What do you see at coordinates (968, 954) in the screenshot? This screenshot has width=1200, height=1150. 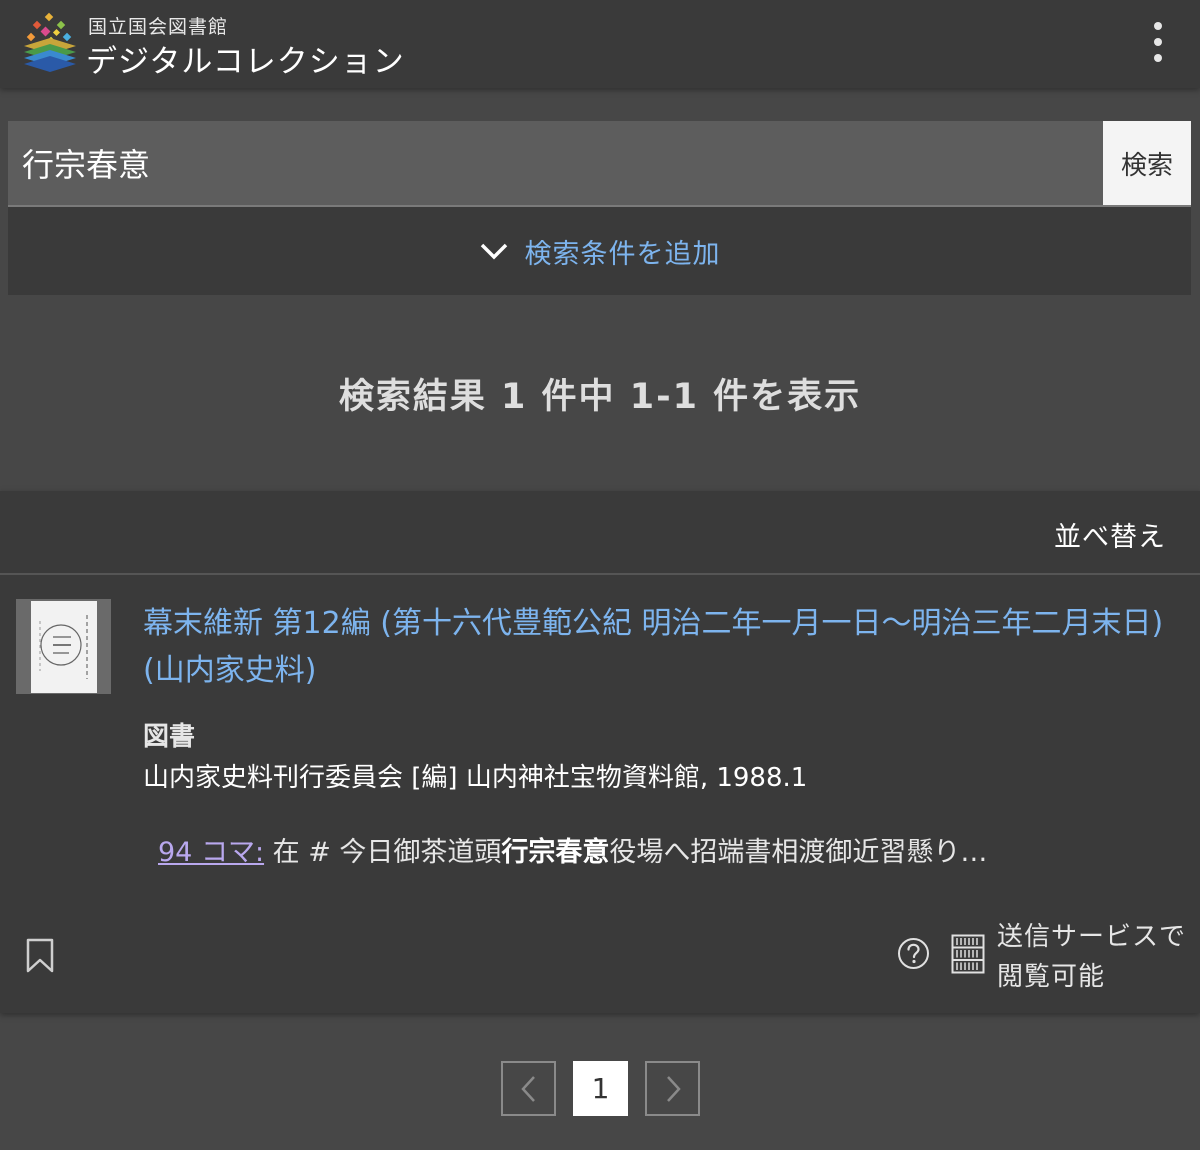 I see `digital-transmission-service-icon` at bounding box center [968, 954].